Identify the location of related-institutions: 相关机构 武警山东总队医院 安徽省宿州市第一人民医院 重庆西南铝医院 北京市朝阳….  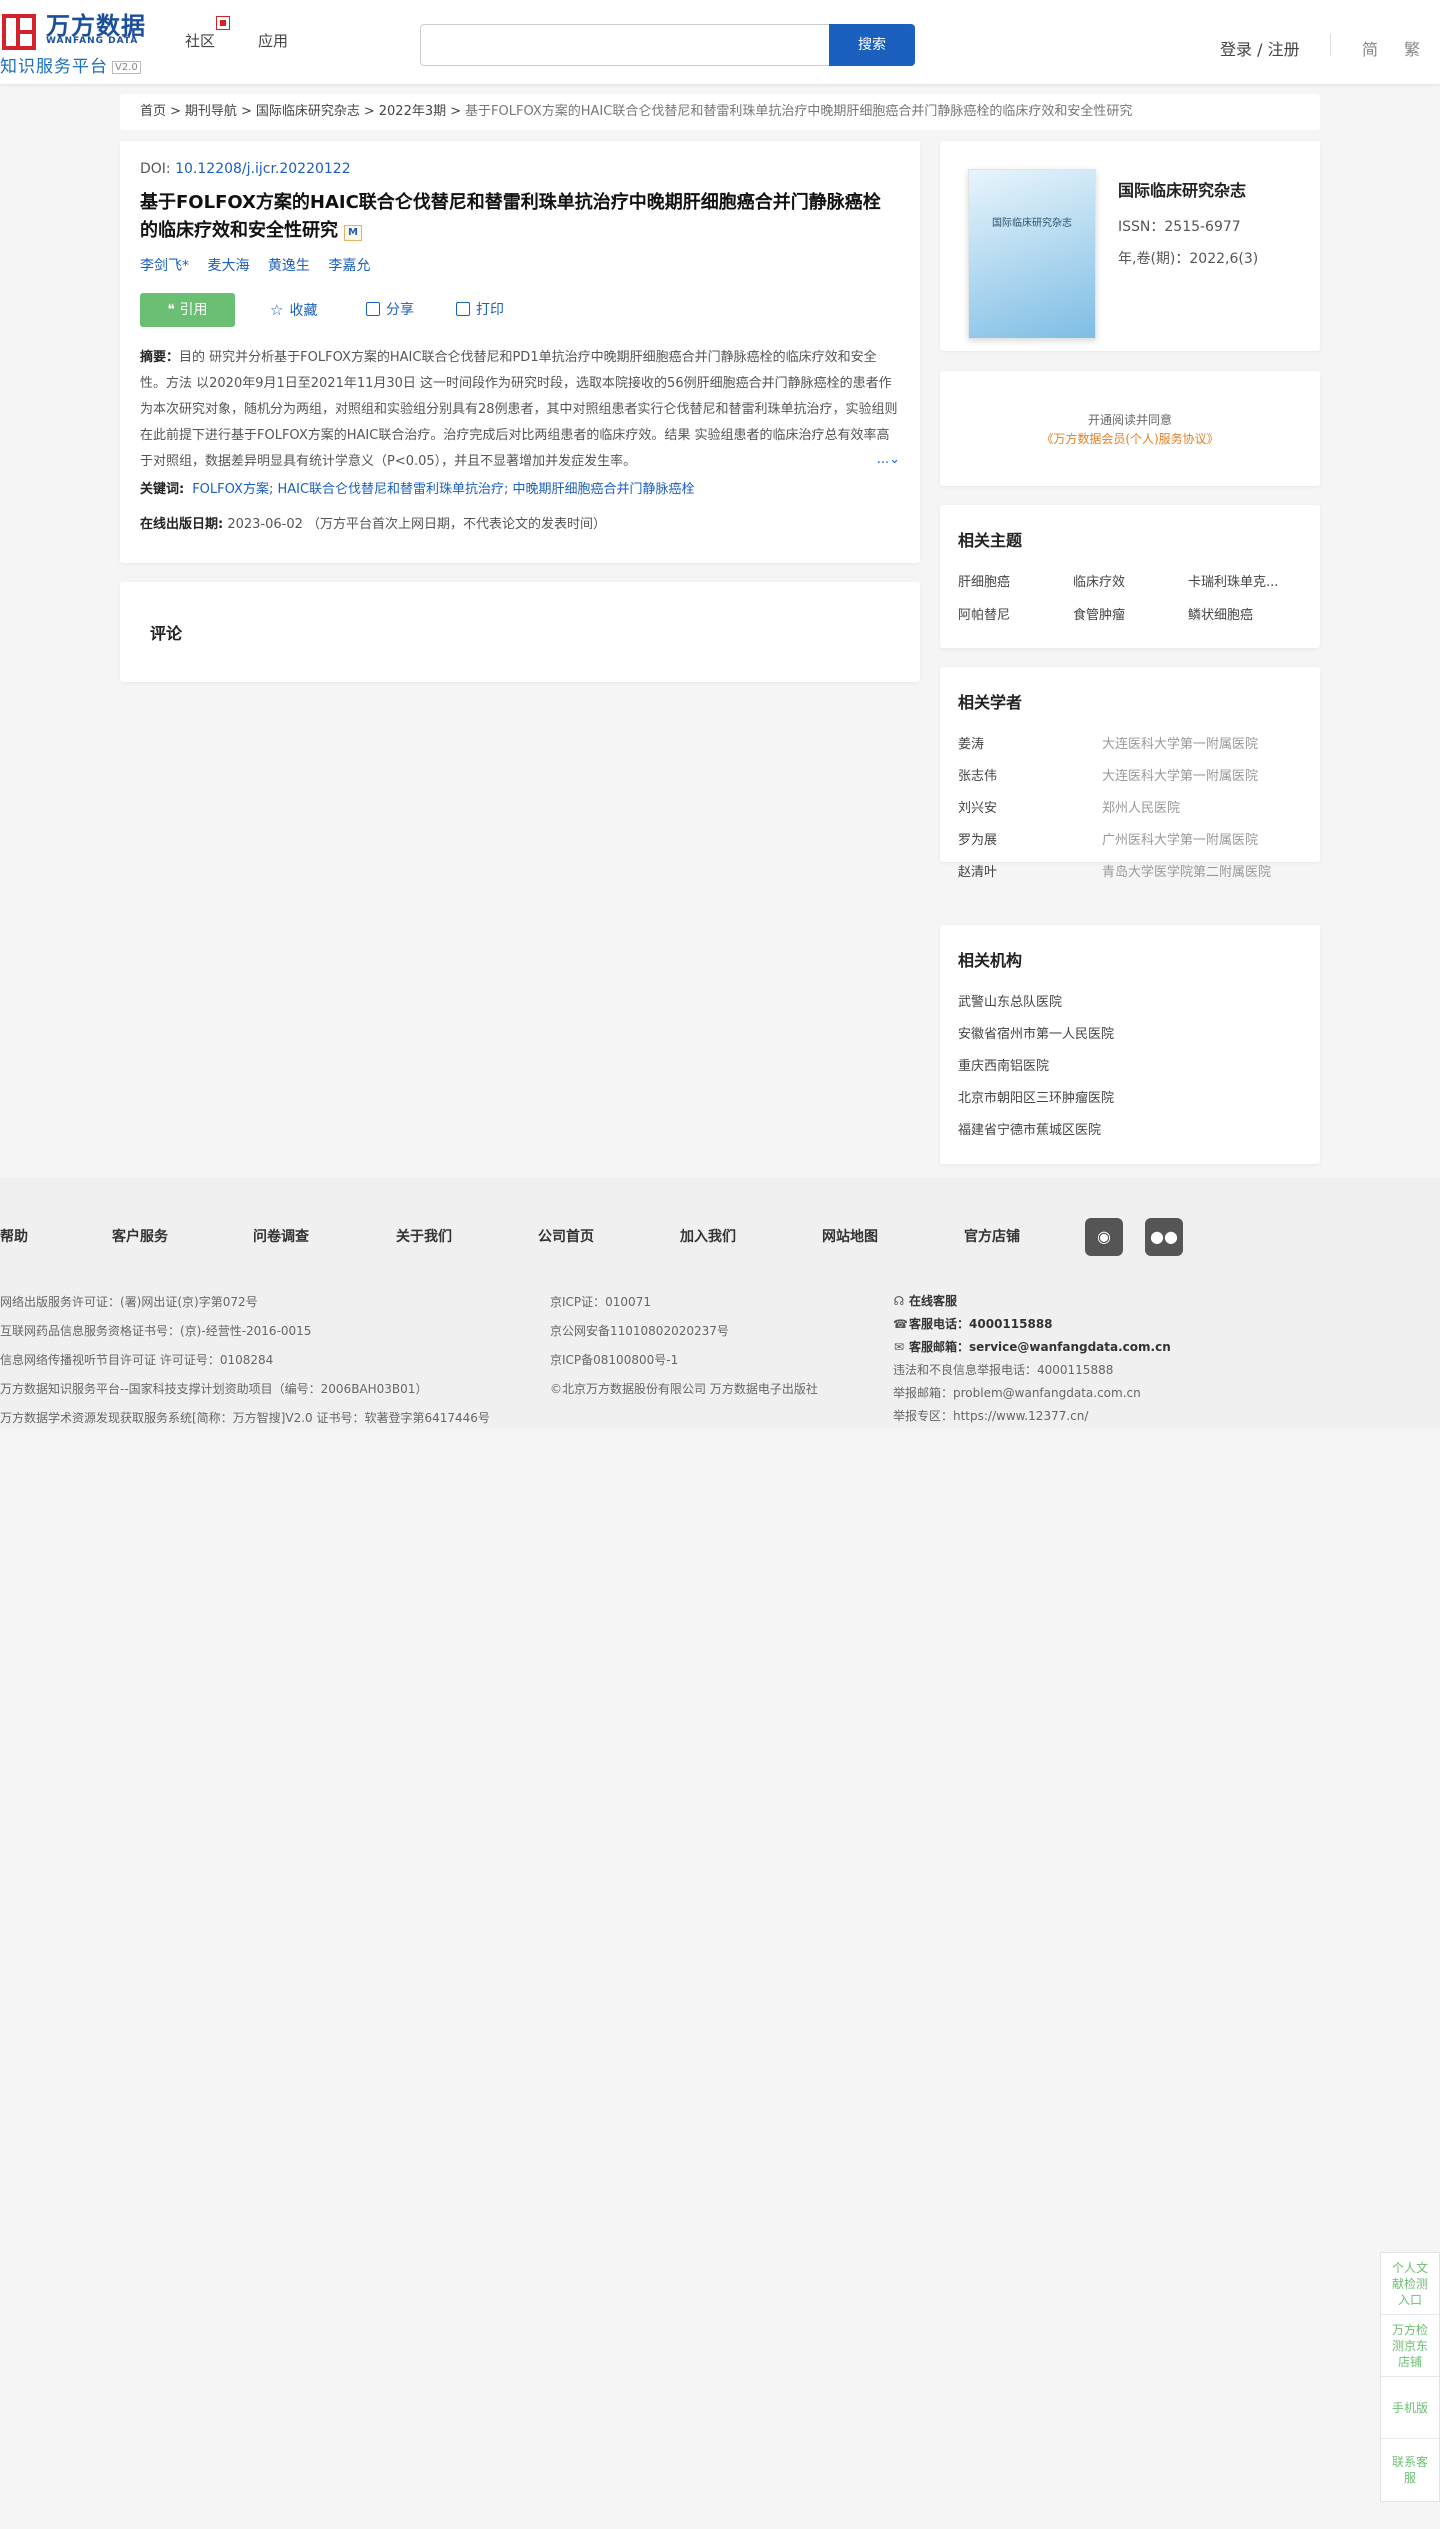
(1130, 1044).